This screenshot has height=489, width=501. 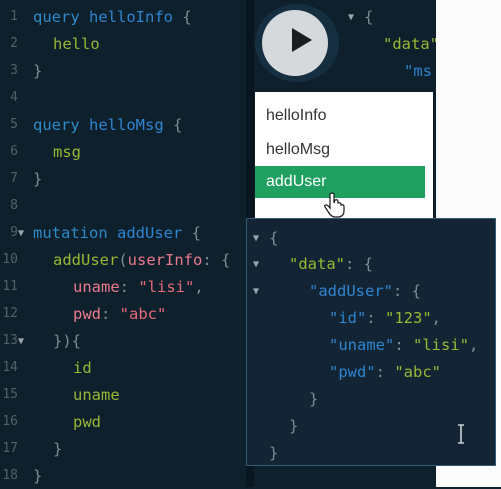 I want to click on code-line: {, so click(x=369, y=17).